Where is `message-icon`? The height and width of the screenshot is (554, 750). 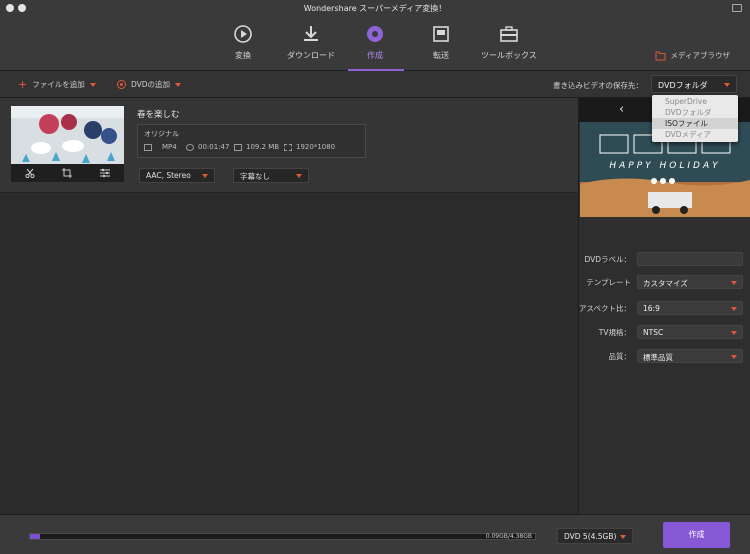 message-icon is located at coordinates (737, 8).